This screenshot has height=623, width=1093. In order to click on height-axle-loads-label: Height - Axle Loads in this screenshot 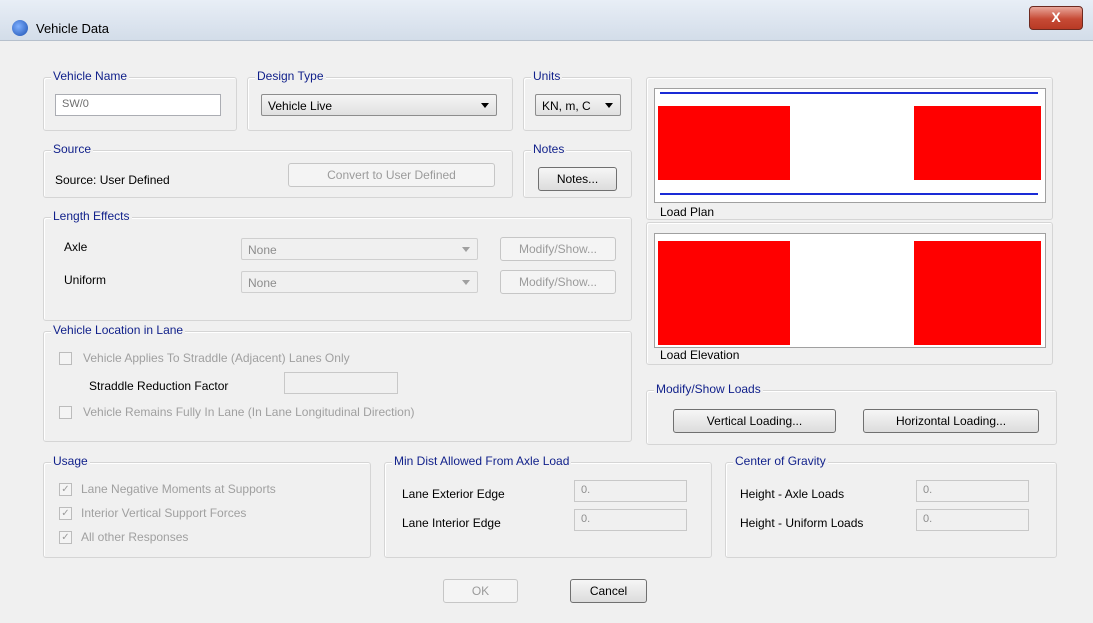, I will do `click(792, 494)`.